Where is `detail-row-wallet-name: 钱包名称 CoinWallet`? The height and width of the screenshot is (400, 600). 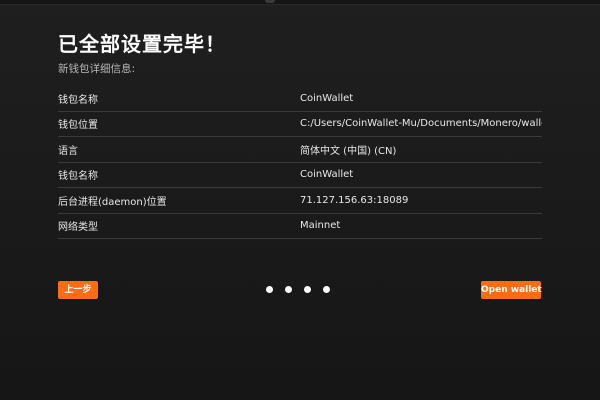 detail-row-wallet-name: 钱包名称 CoinWallet is located at coordinates (300, 99).